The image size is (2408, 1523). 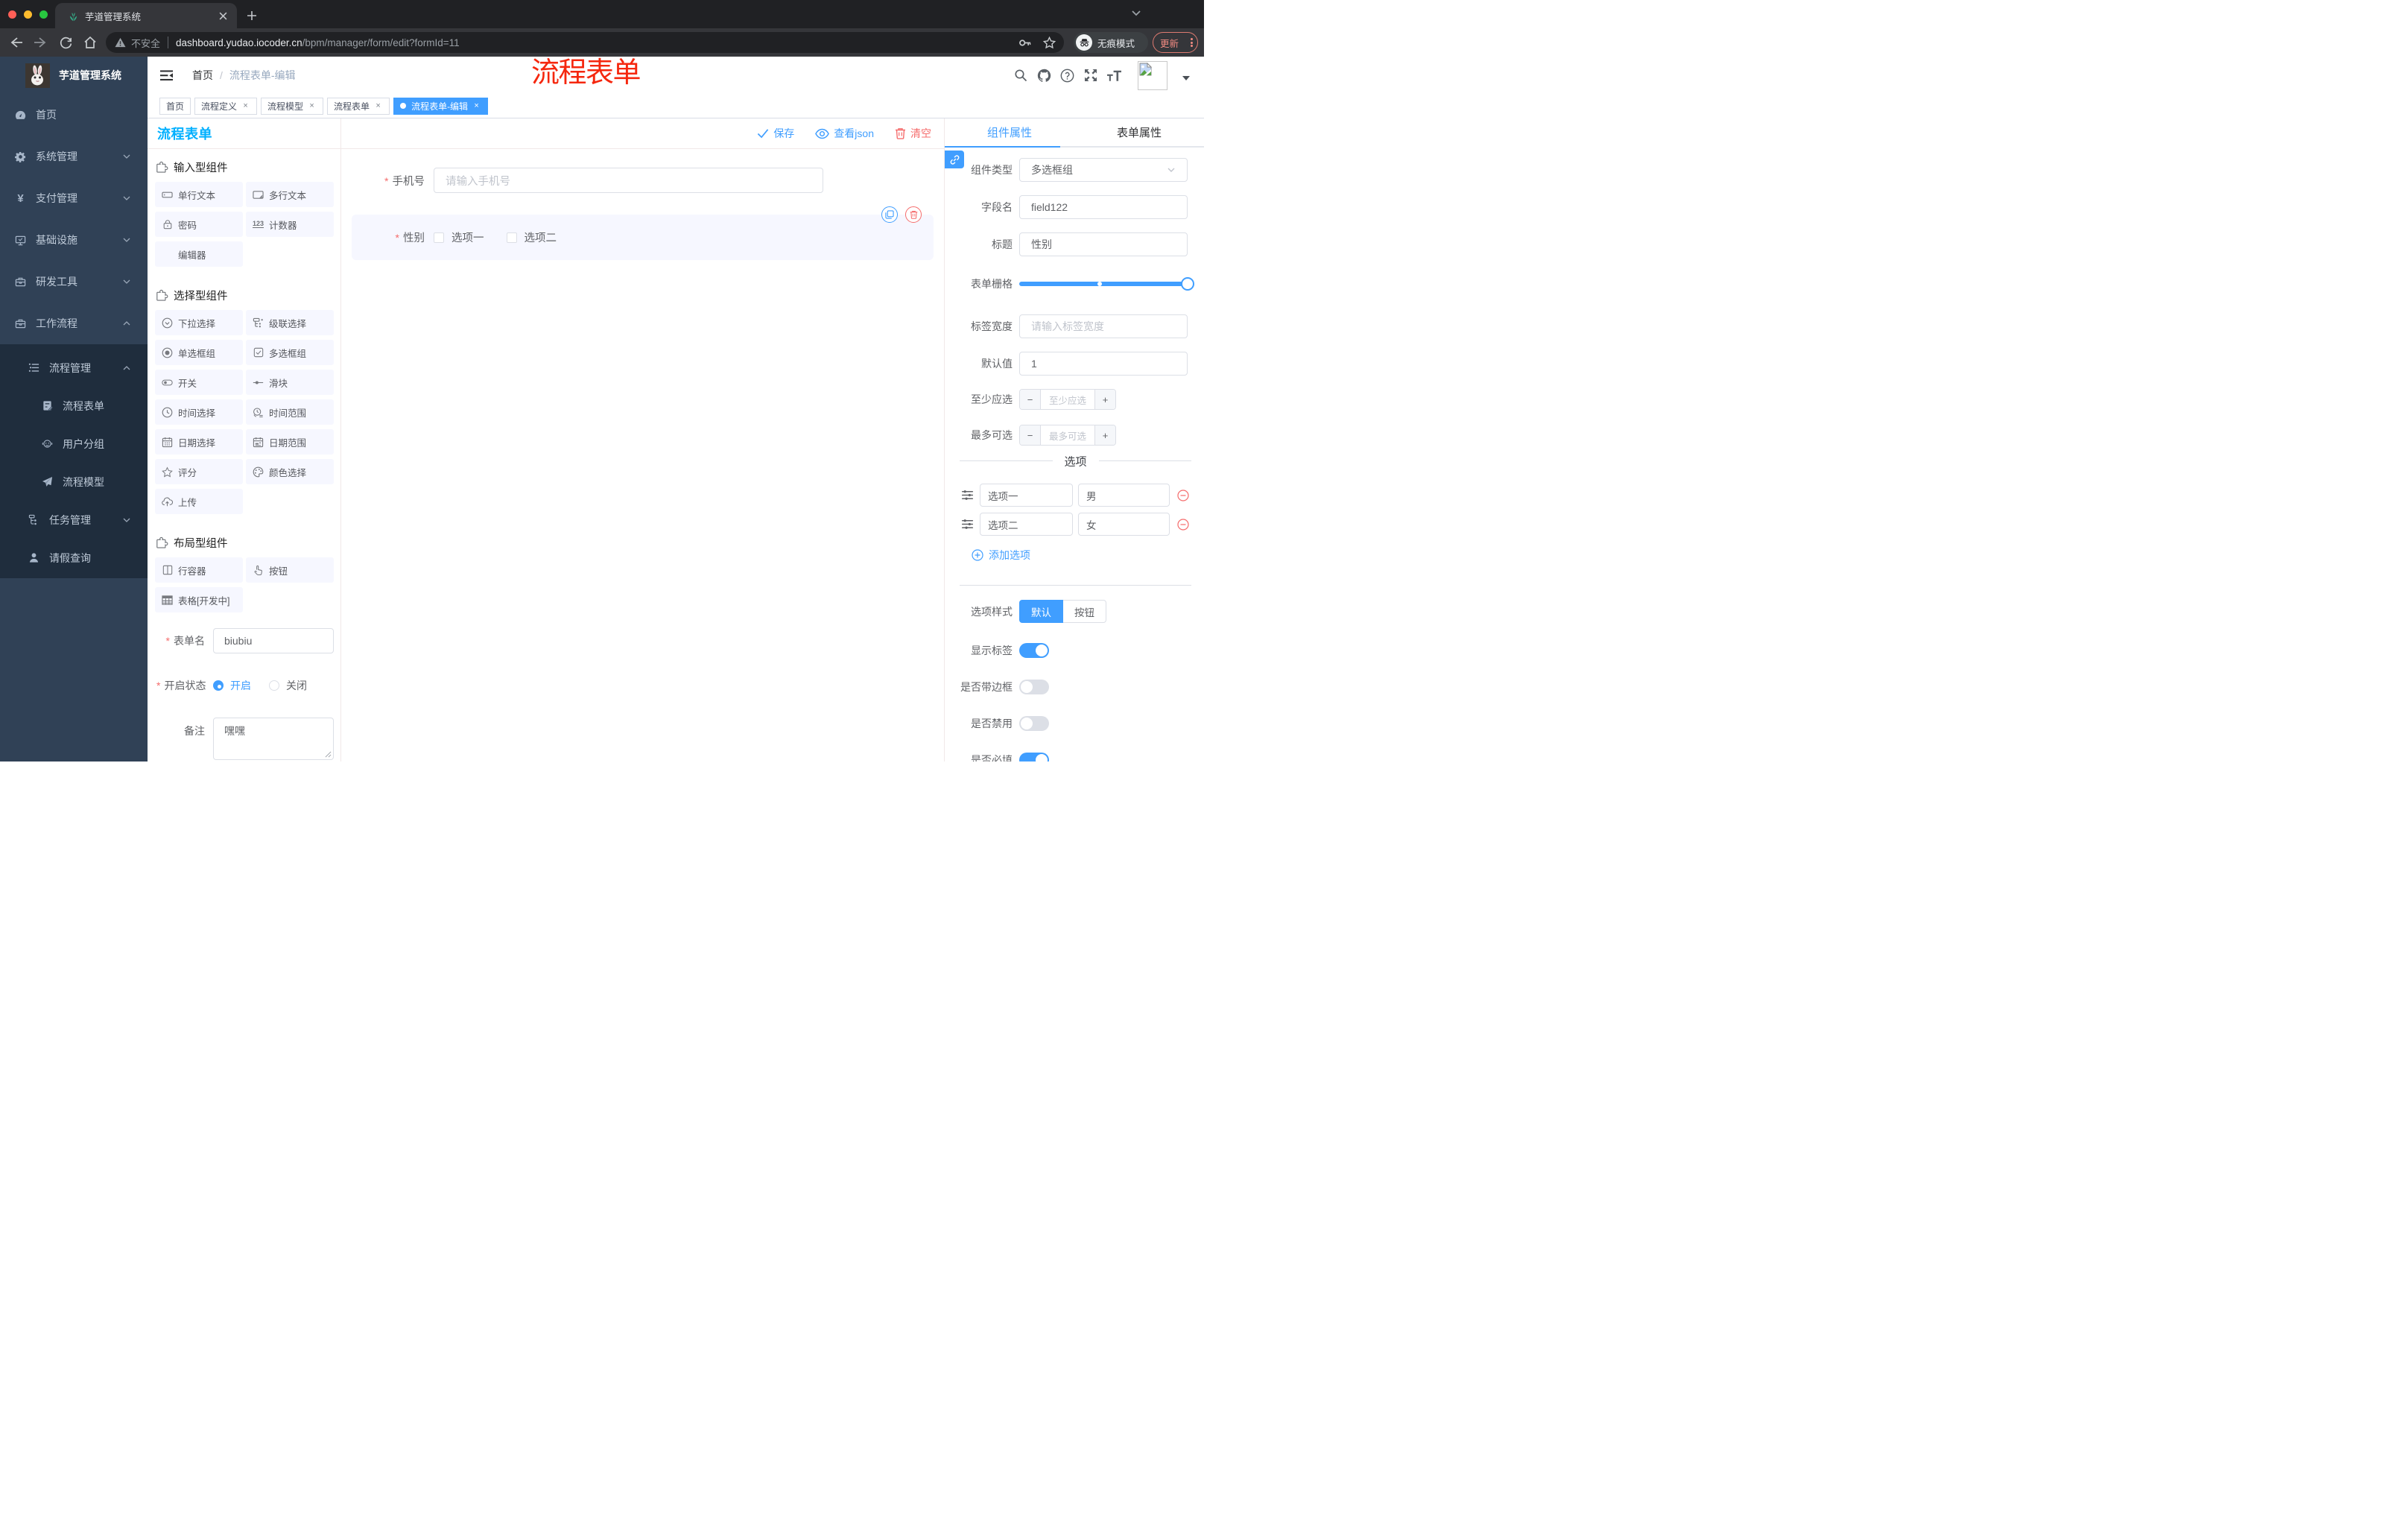 I want to click on sidebar-logo: 芋道管理系统, so click(x=74, y=76).